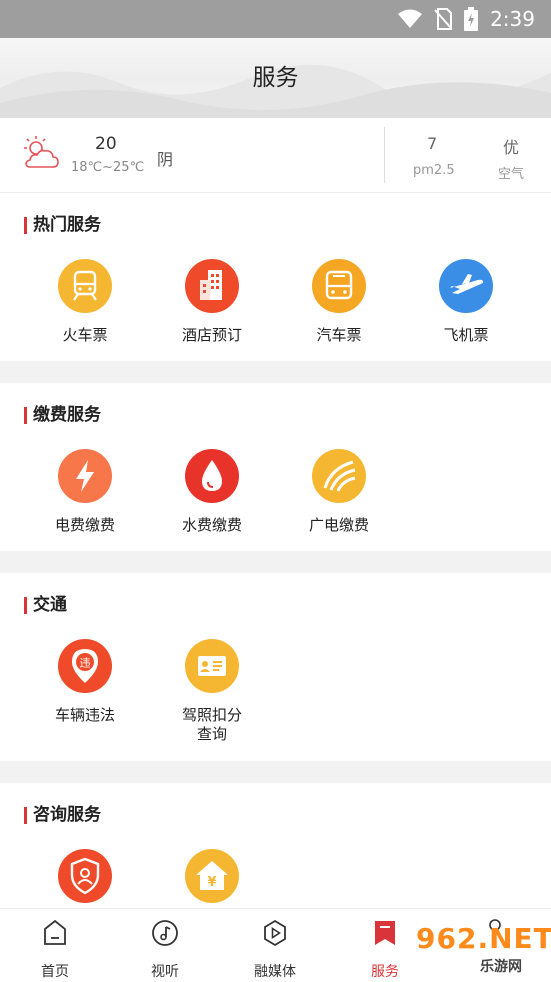  I want to click on tab-media: 融媒体, so click(275, 949).